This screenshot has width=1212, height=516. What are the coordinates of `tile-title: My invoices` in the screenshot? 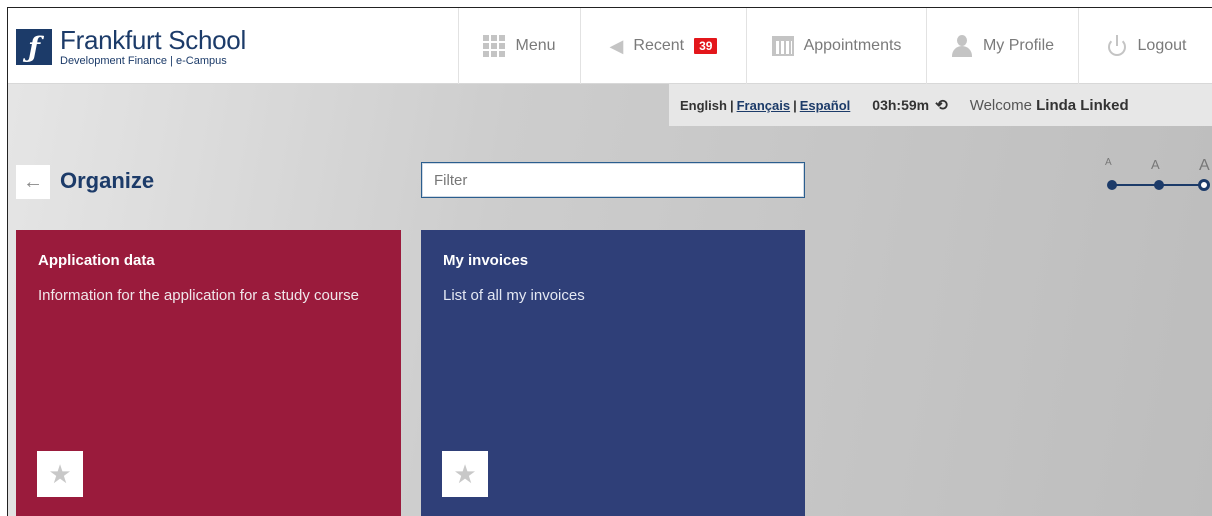 It's located at (486, 260).